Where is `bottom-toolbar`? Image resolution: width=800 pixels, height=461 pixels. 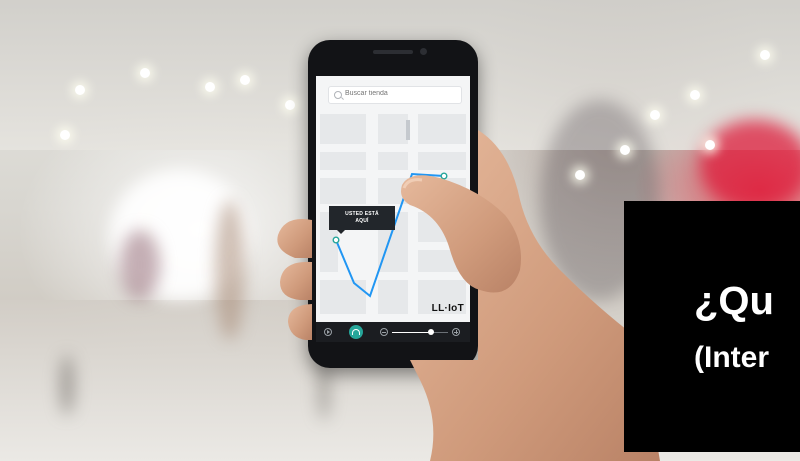
bottom-toolbar is located at coordinates (393, 332).